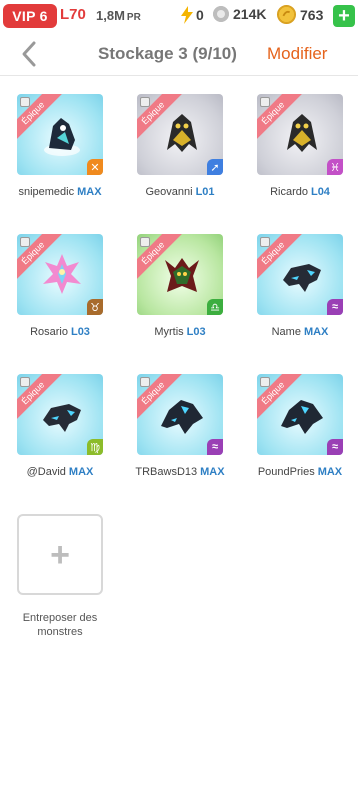 Image resolution: width=358 pixels, height=800 pixels. What do you see at coordinates (169, 192) in the screenshot?
I see `monster-name-text: Geovanni` at bounding box center [169, 192].